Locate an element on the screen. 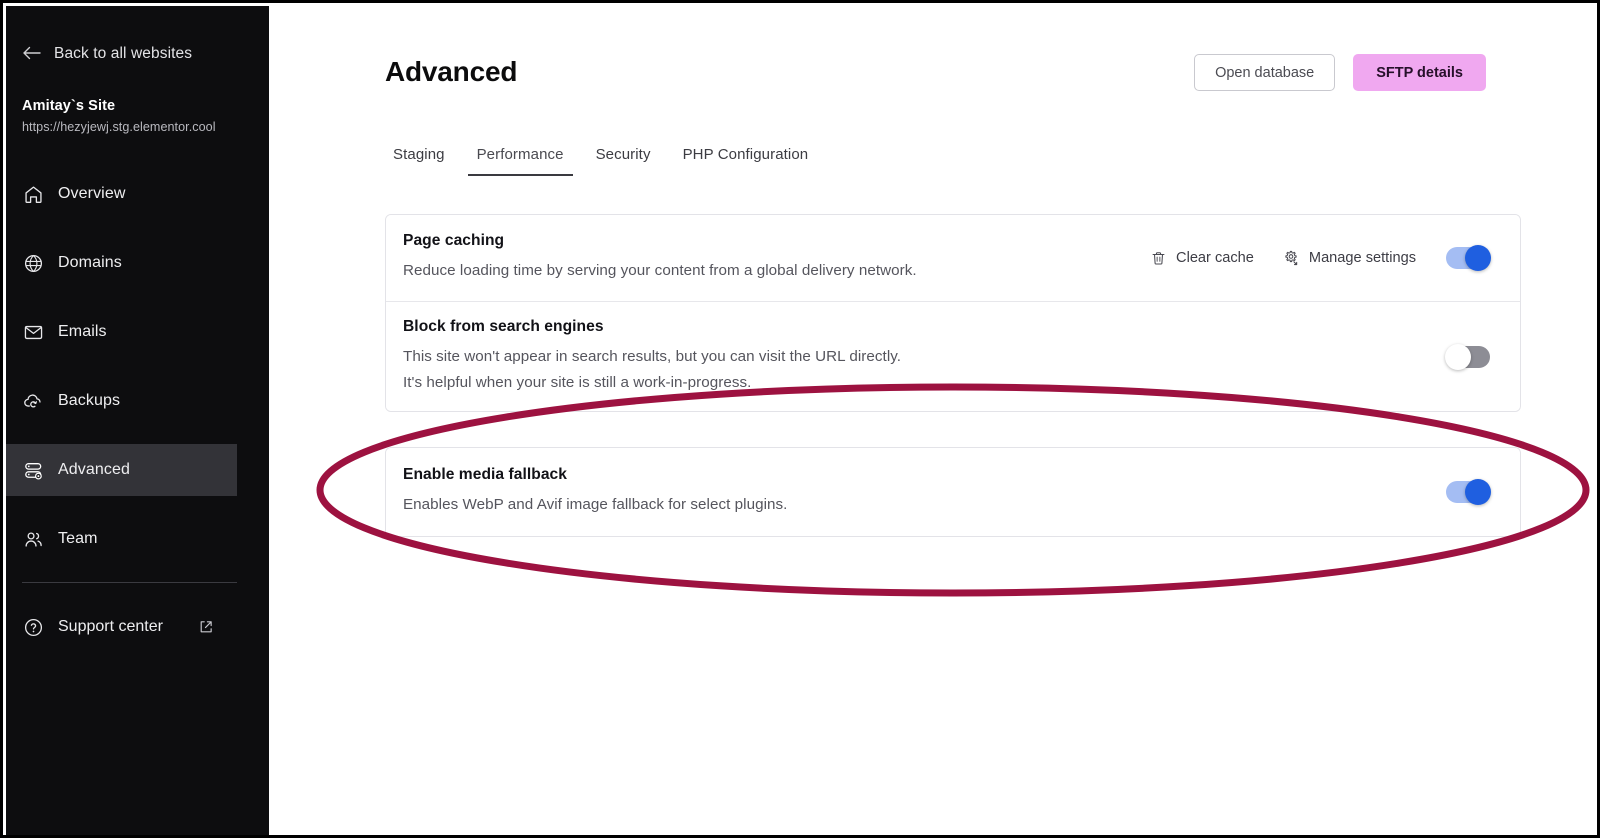 Image resolution: width=1600 pixels, height=838 pixels. sidebar-item-label: Domains is located at coordinates (90, 262).